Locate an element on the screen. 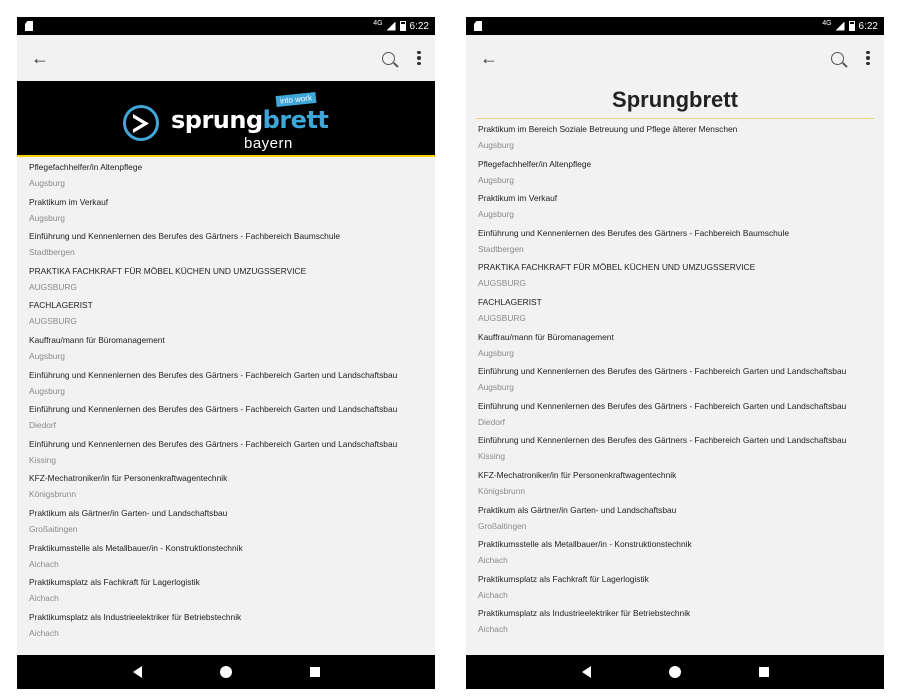  page-title: Sprungbrett is located at coordinates (675, 99).